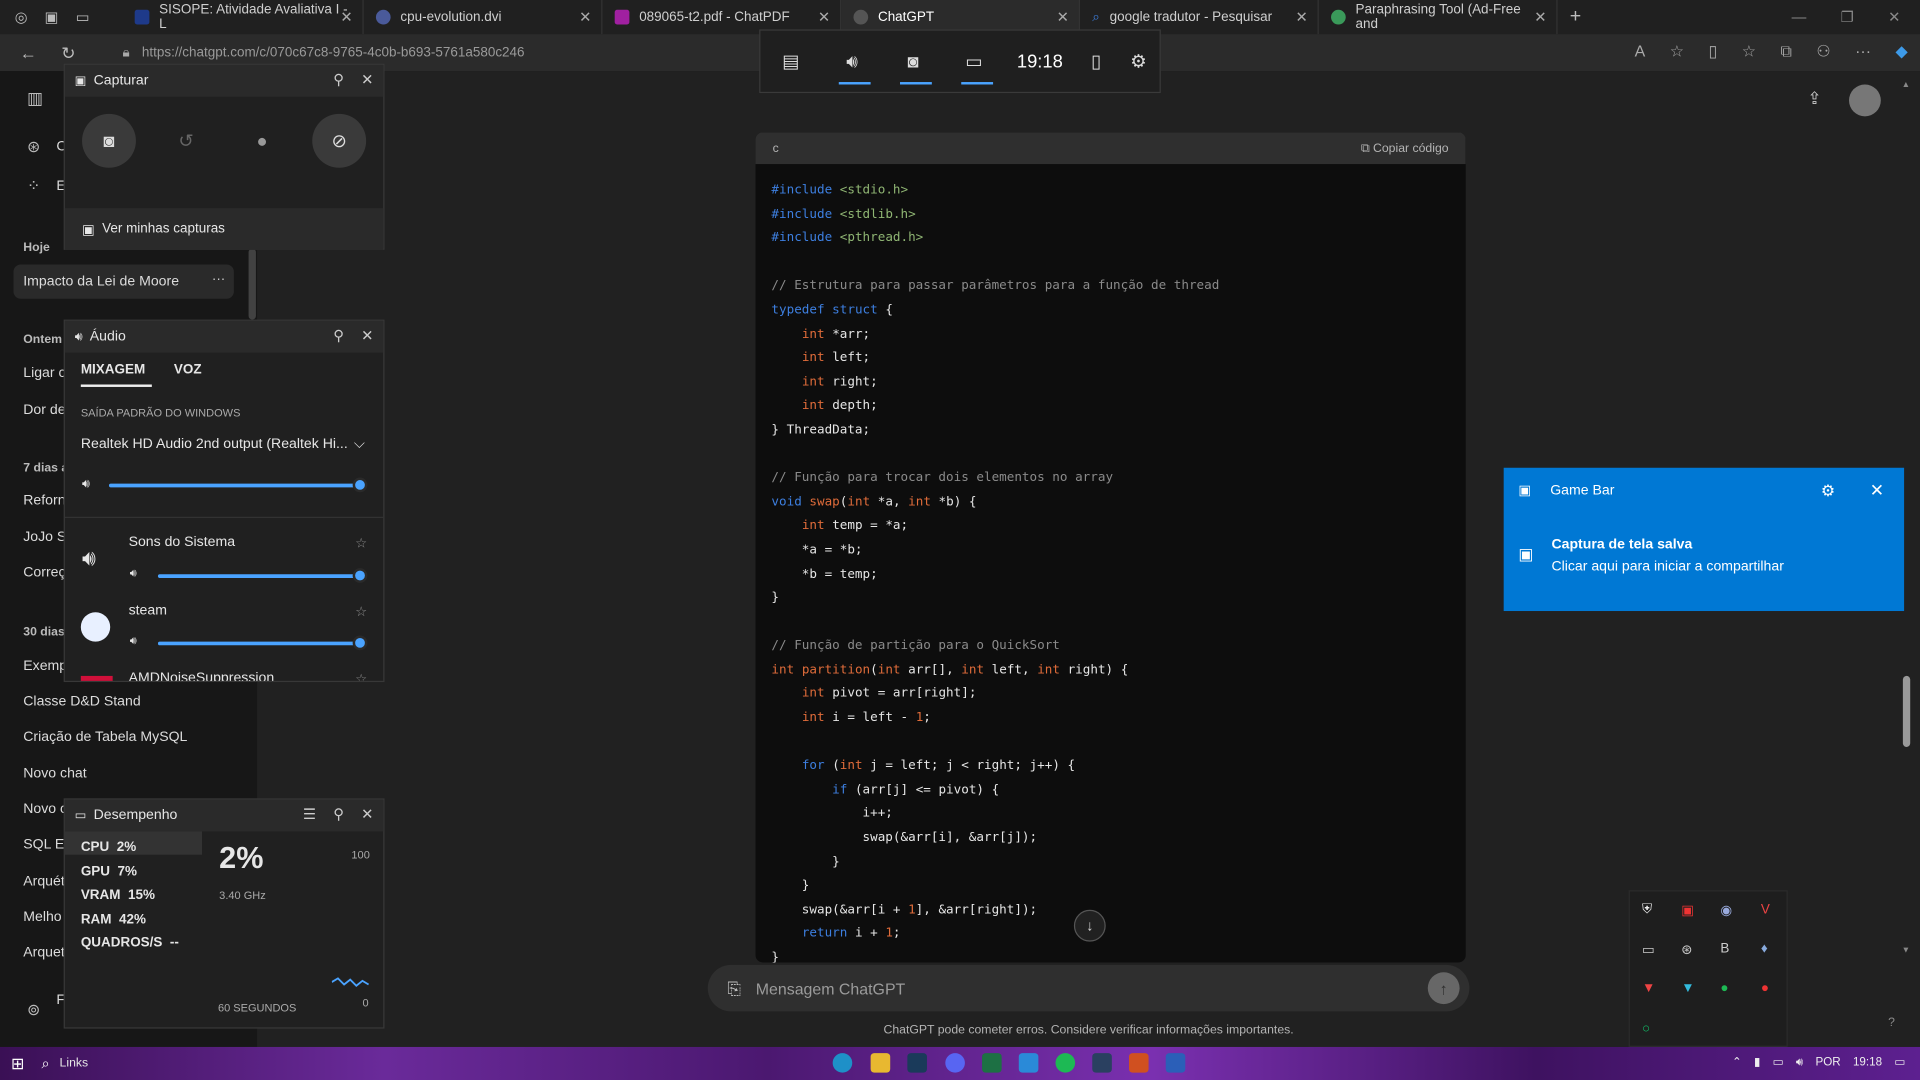 The height and width of the screenshot is (1080, 1920). What do you see at coordinates (1088, 988) in the screenshot?
I see `message-composer: ⎘ Mensagem ChatGPT ↑` at bounding box center [1088, 988].